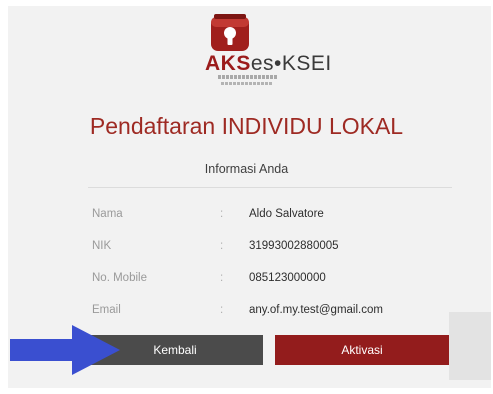  What do you see at coordinates (470, 346) in the screenshot?
I see `side-panel` at bounding box center [470, 346].